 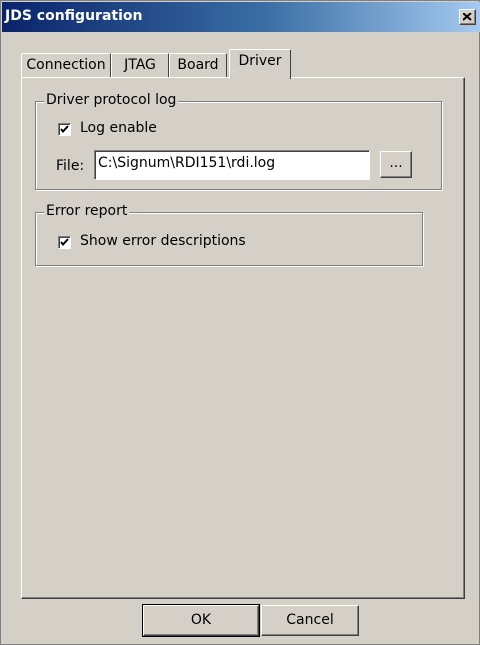 I want to click on tab-connection: Connection, so click(x=66, y=65).